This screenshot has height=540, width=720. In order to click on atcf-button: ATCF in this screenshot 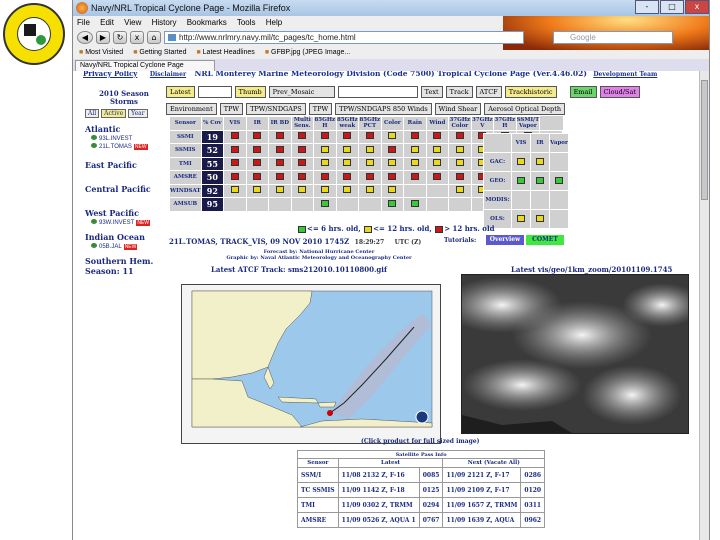, I will do `click(488, 92)`.